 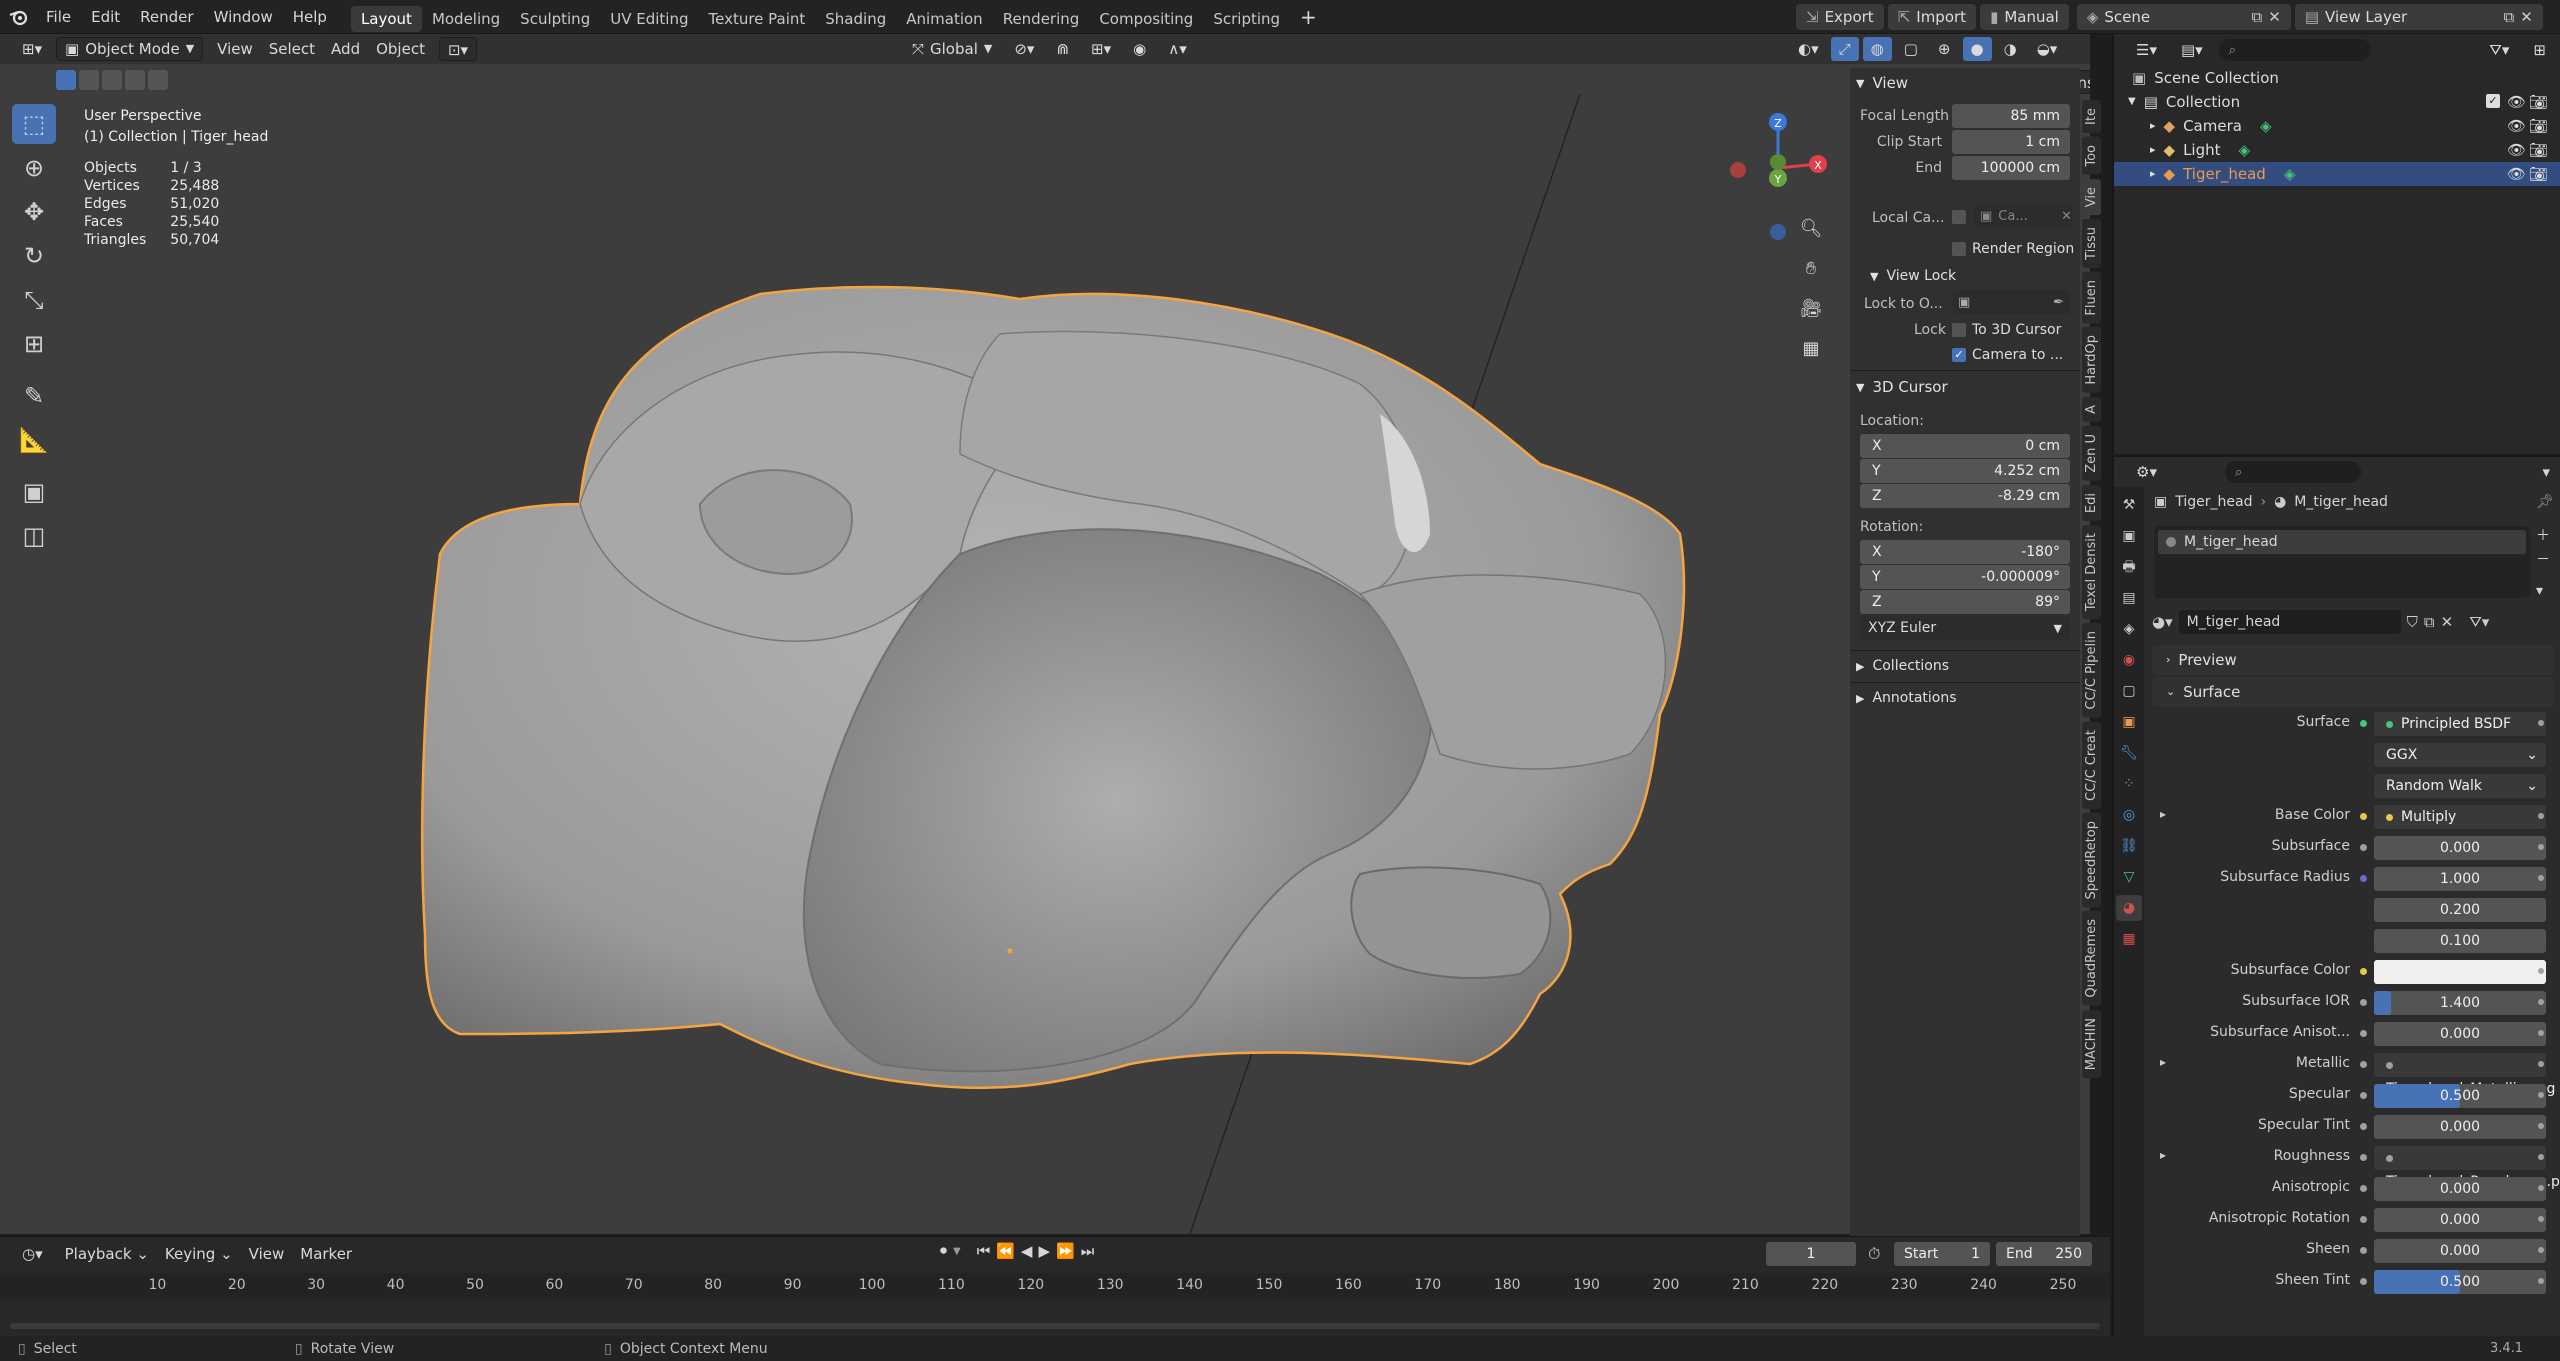 What do you see at coordinates (89, 80) in the screenshot?
I see `select-extend-icon` at bounding box center [89, 80].